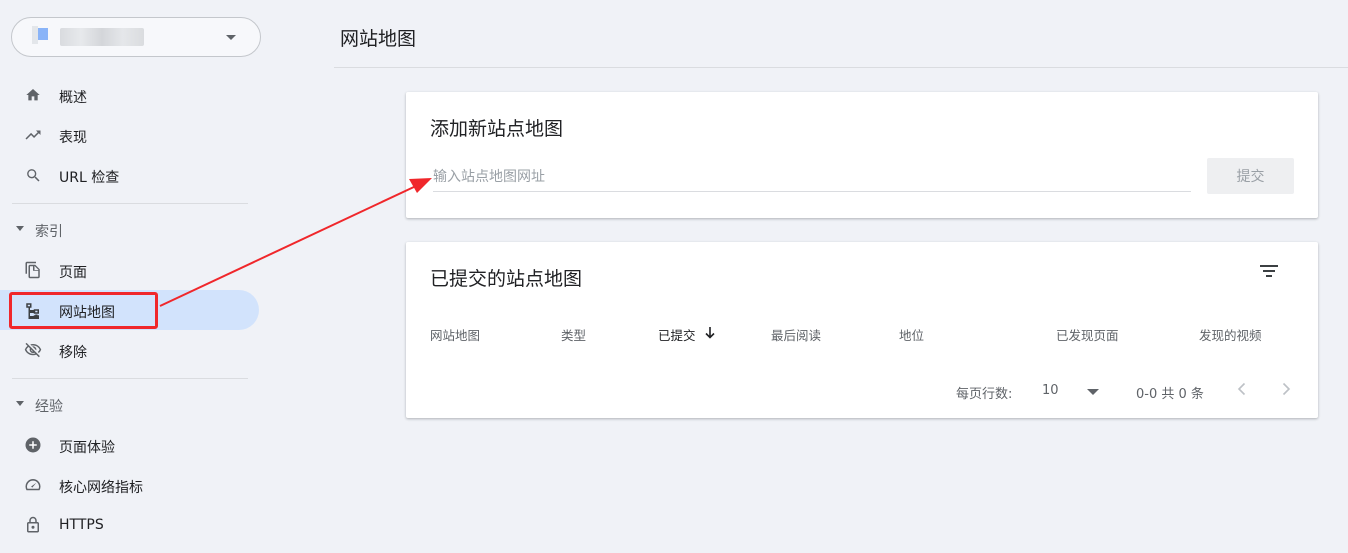 This screenshot has height=553, width=1348. What do you see at coordinates (81, 525) in the screenshot?
I see `sidebar-item-label: HTTPS` at bounding box center [81, 525].